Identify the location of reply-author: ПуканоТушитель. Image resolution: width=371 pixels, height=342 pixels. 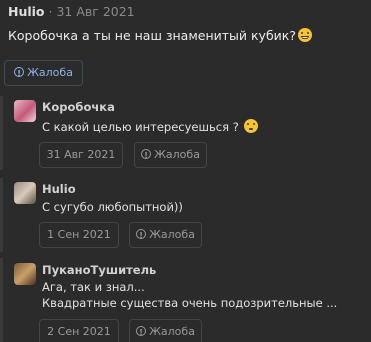
(99, 270).